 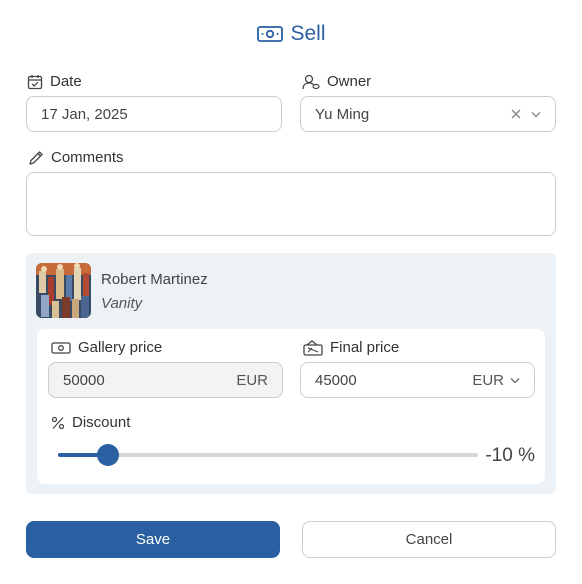 I want to click on discount-label: Discount, so click(x=101, y=422).